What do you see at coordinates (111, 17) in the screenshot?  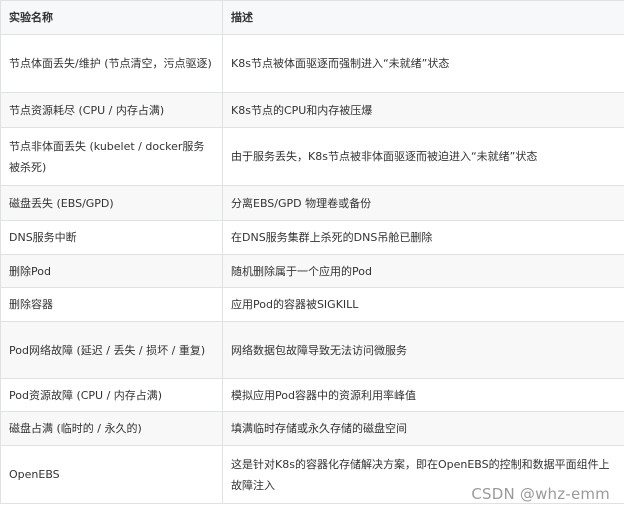 I see `header-experiment-name: 实验名称` at bounding box center [111, 17].